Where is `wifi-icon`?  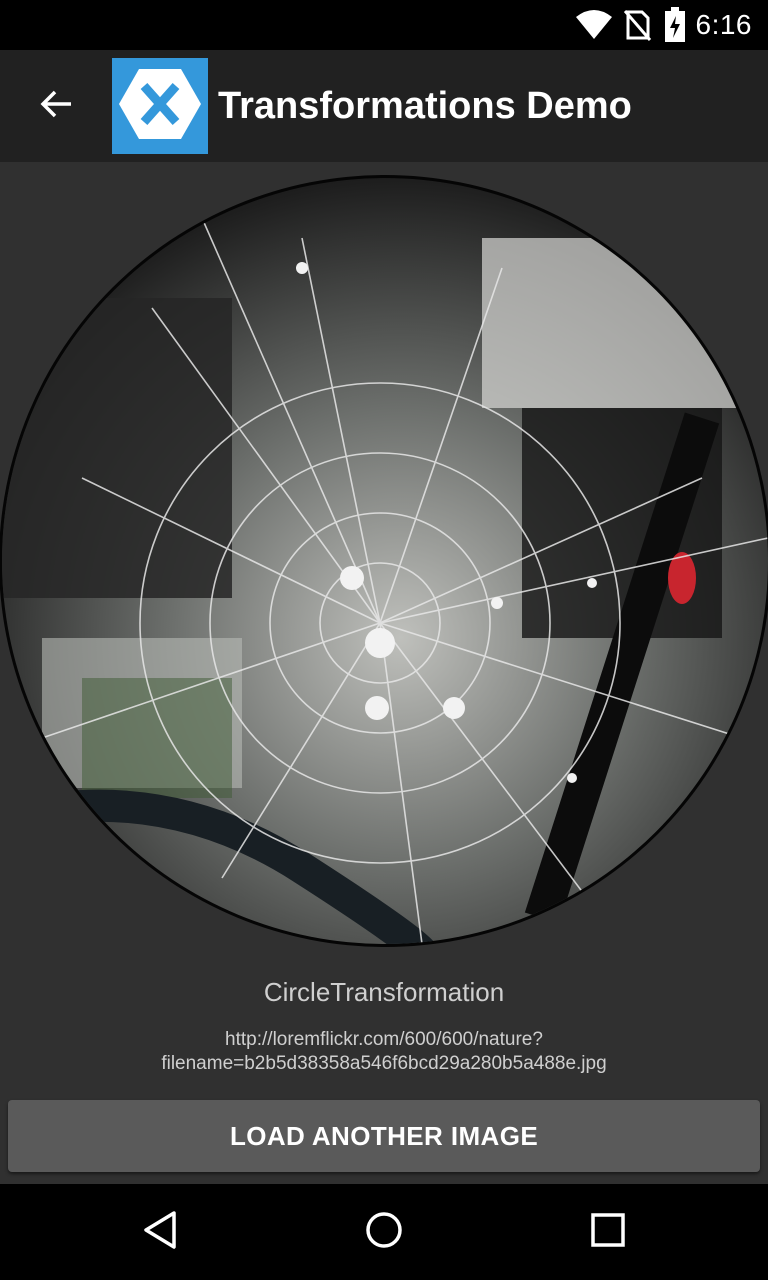 wifi-icon is located at coordinates (594, 25).